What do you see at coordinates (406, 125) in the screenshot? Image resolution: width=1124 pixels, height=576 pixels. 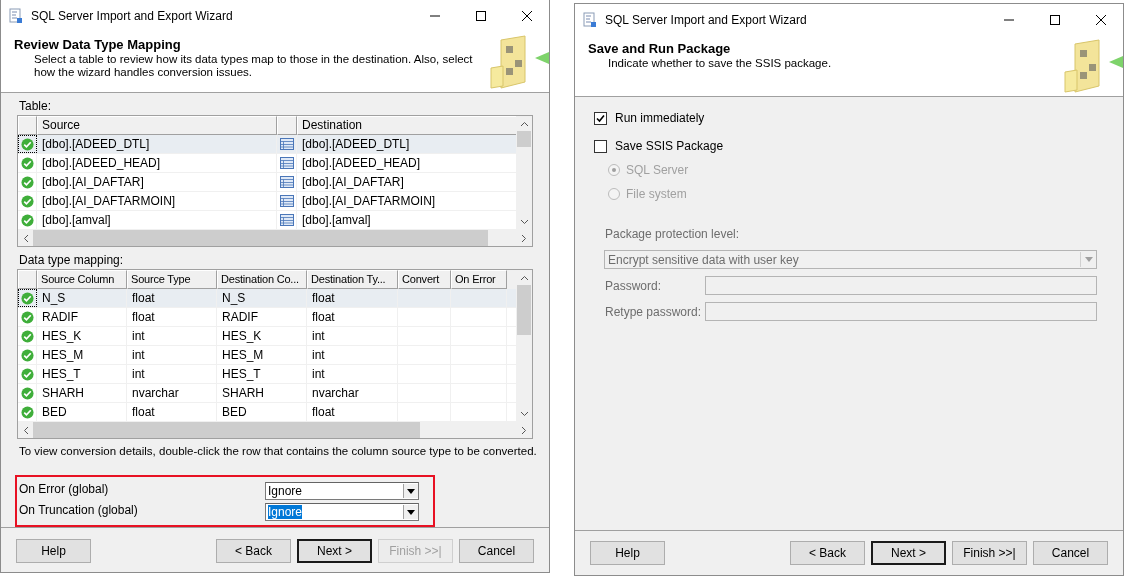 I see `column-header: Destination` at bounding box center [406, 125].